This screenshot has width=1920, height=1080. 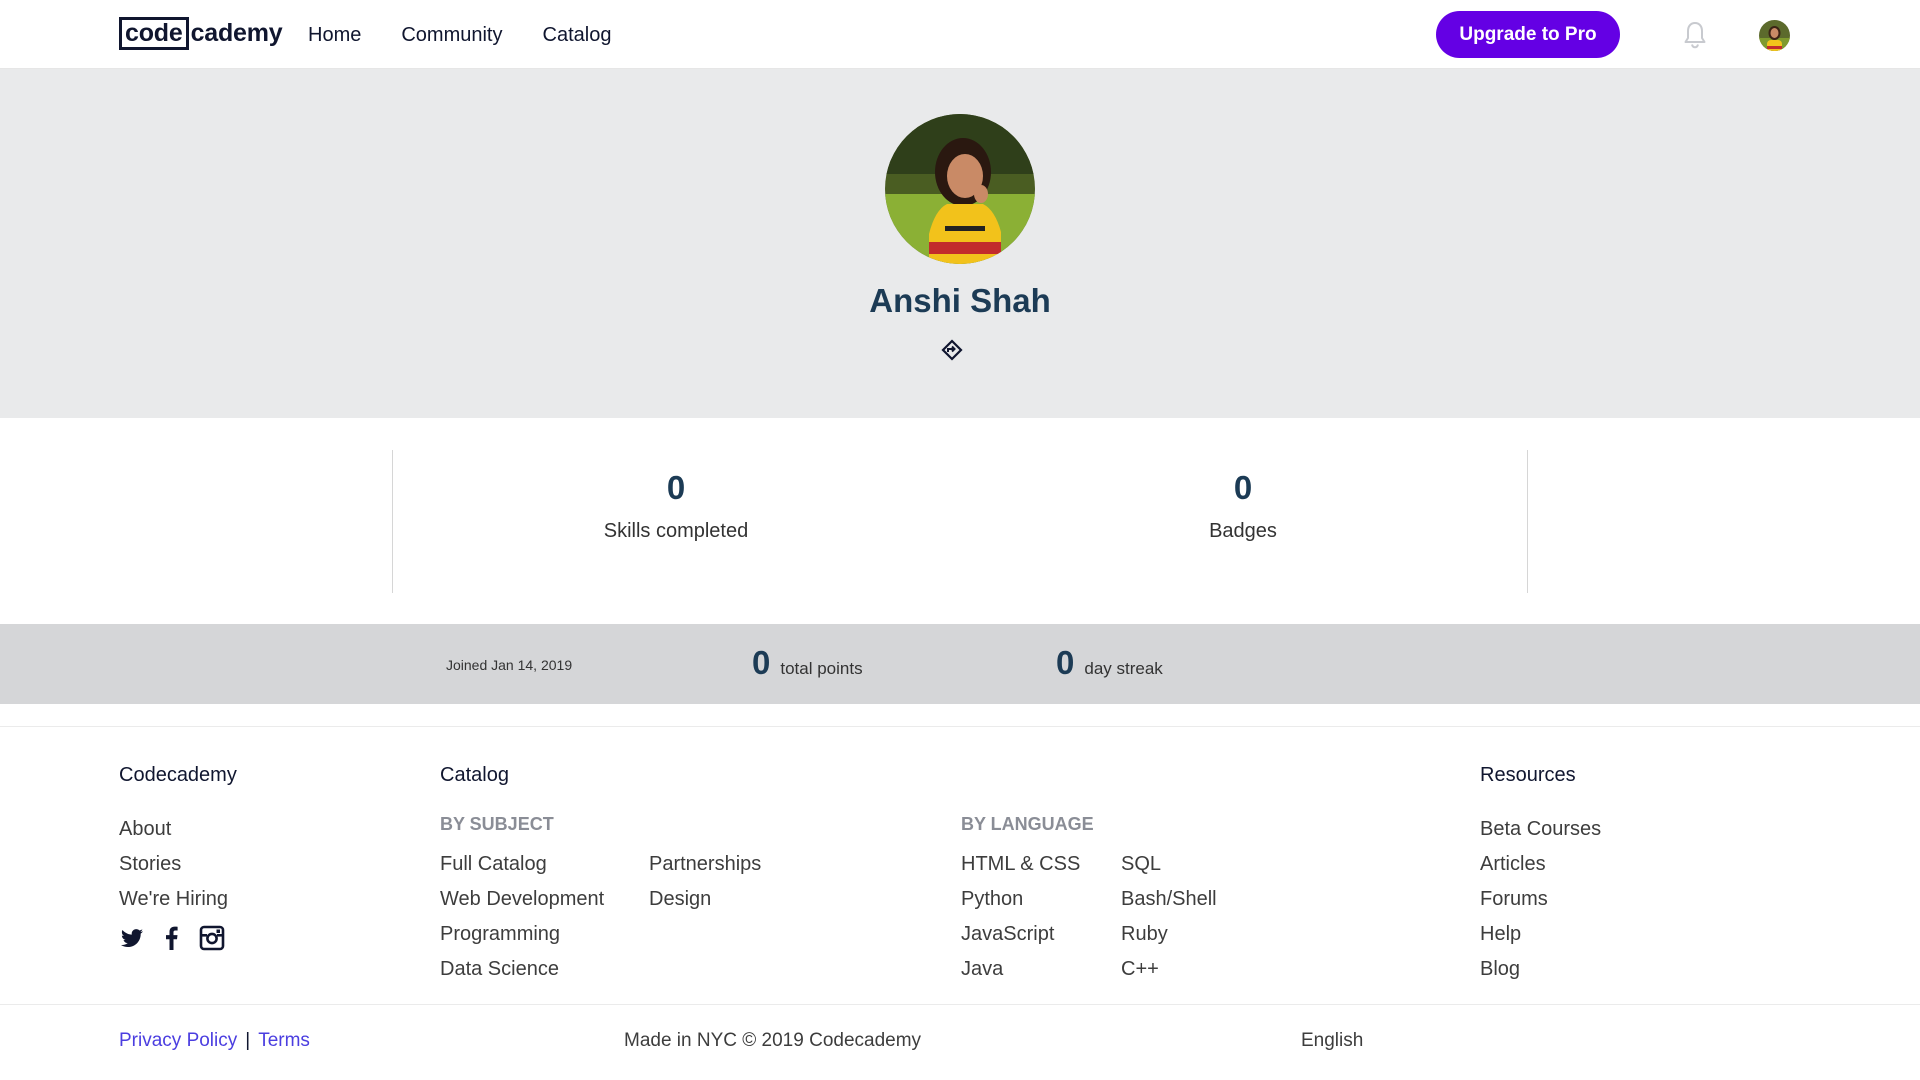 What do you see at coordinates (1169, 934) in the screenshot?
I see `ruby-link: Ruby` at bounding box center [1169, 934].